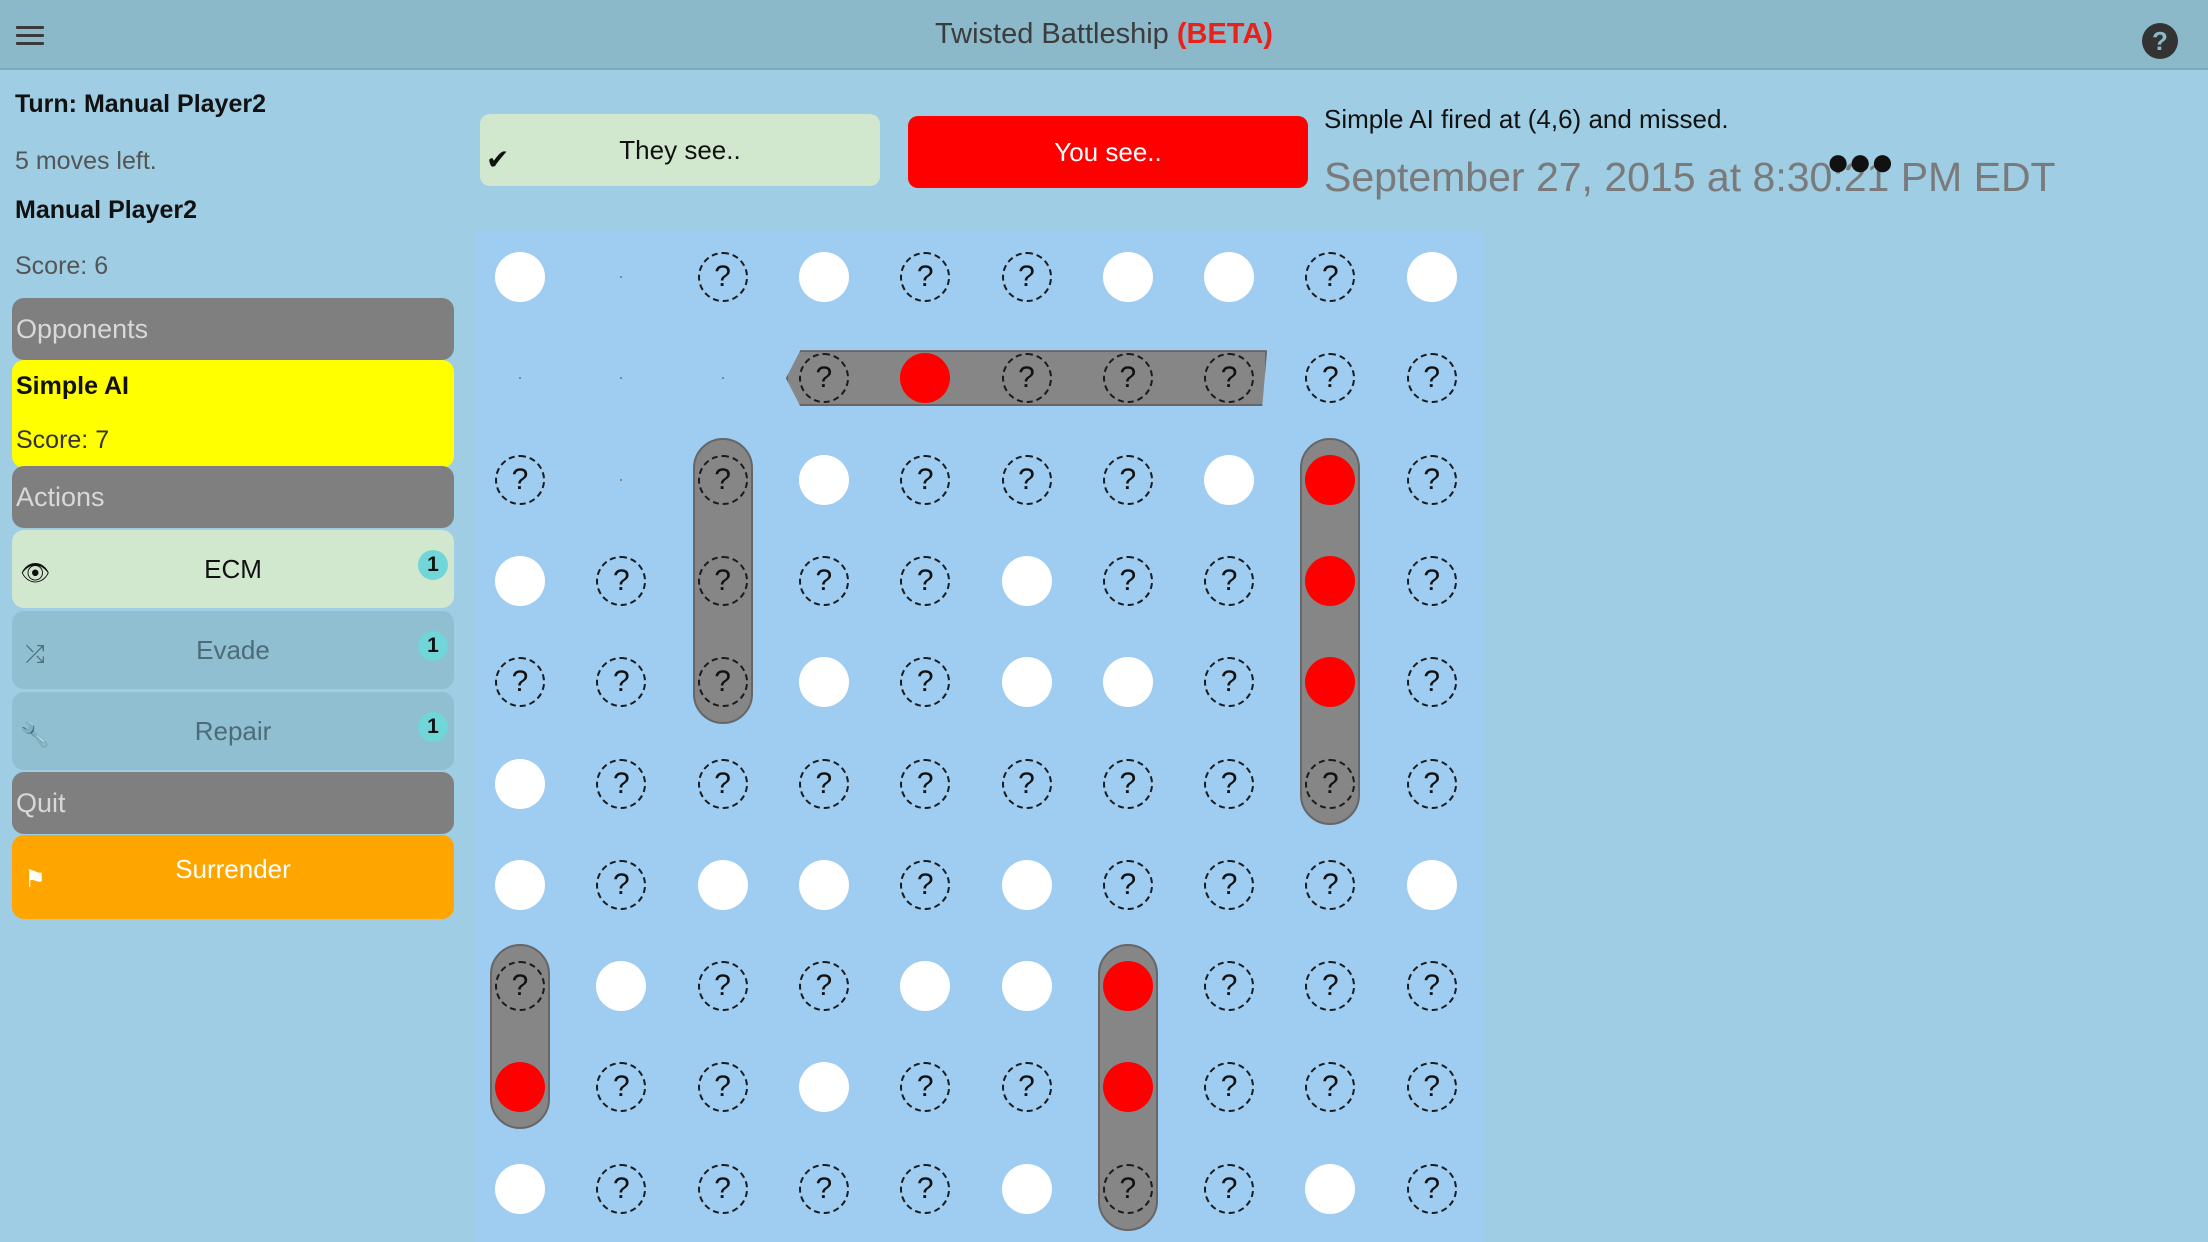 The height and width of the screenshot is (1242, 2208). What do you see at coordinates (233, 414) in the screenshot?
I see `opponent-card: Simple AI Score: 7` at bounding box center [233, 414].